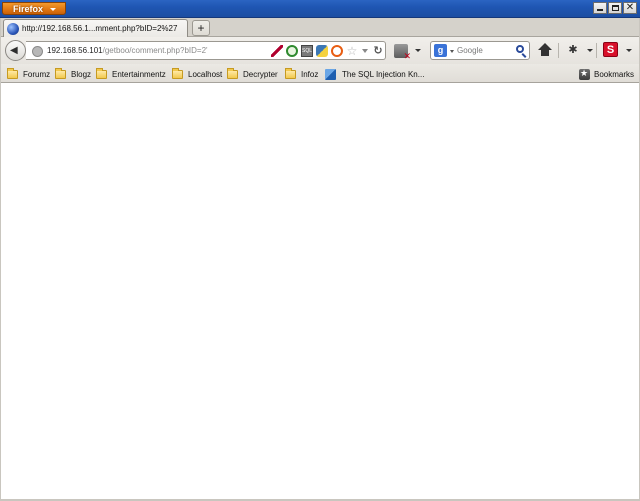 The image size is (640, 501). I want to click on url-host: 192.168.56.101, so click(75, 50).